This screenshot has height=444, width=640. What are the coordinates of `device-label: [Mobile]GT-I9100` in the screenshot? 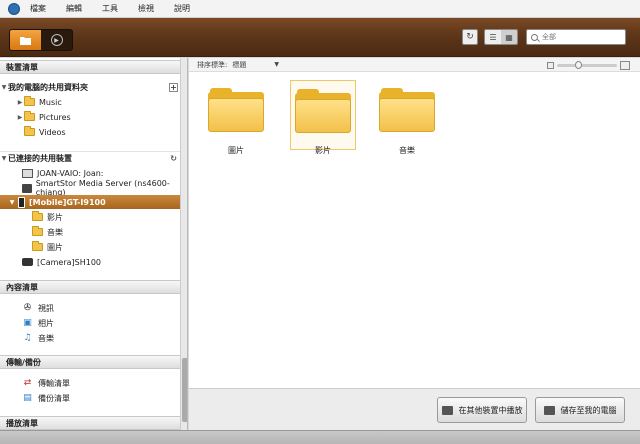 It's located at (67, 202).